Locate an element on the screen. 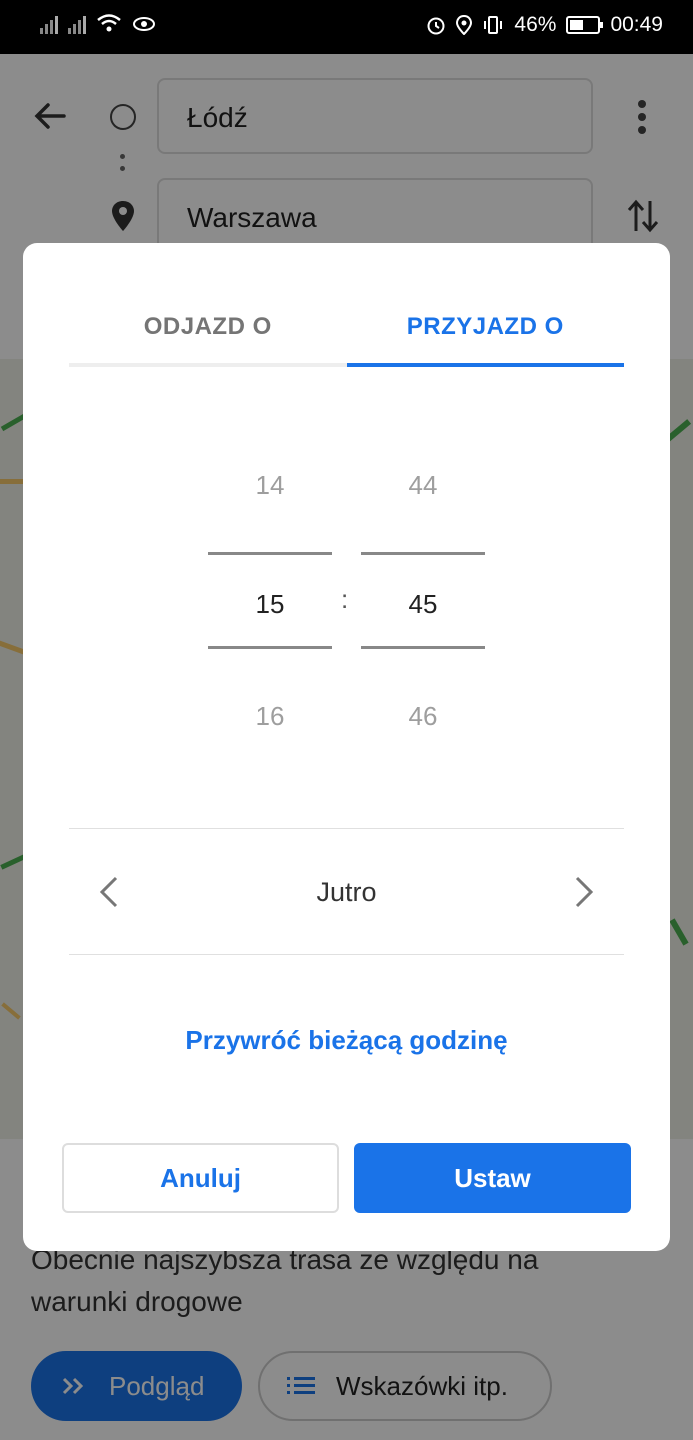 The width and height of the screenshot is (693, 1440). hour-next: 16 is located at coordinates (270, 716).